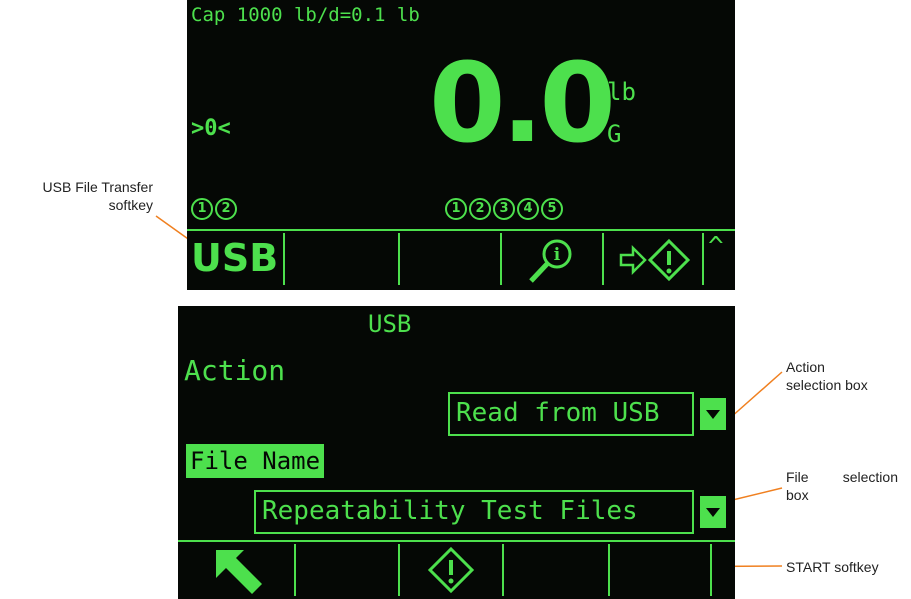  What do you see at coordinates (305, 15) in the screenshot?
I see `capacity-line: Cap 1000 lb/d=0.1 lb` at bounding box center [305, 15].